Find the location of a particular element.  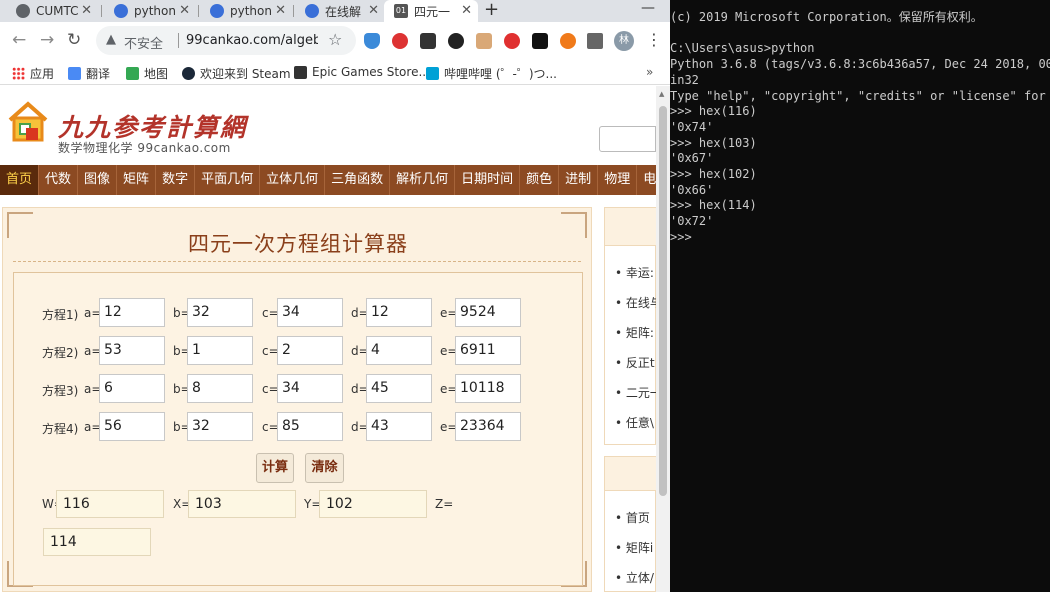

nav-item-electronics: 电子 is located at coordinates (646, 180).